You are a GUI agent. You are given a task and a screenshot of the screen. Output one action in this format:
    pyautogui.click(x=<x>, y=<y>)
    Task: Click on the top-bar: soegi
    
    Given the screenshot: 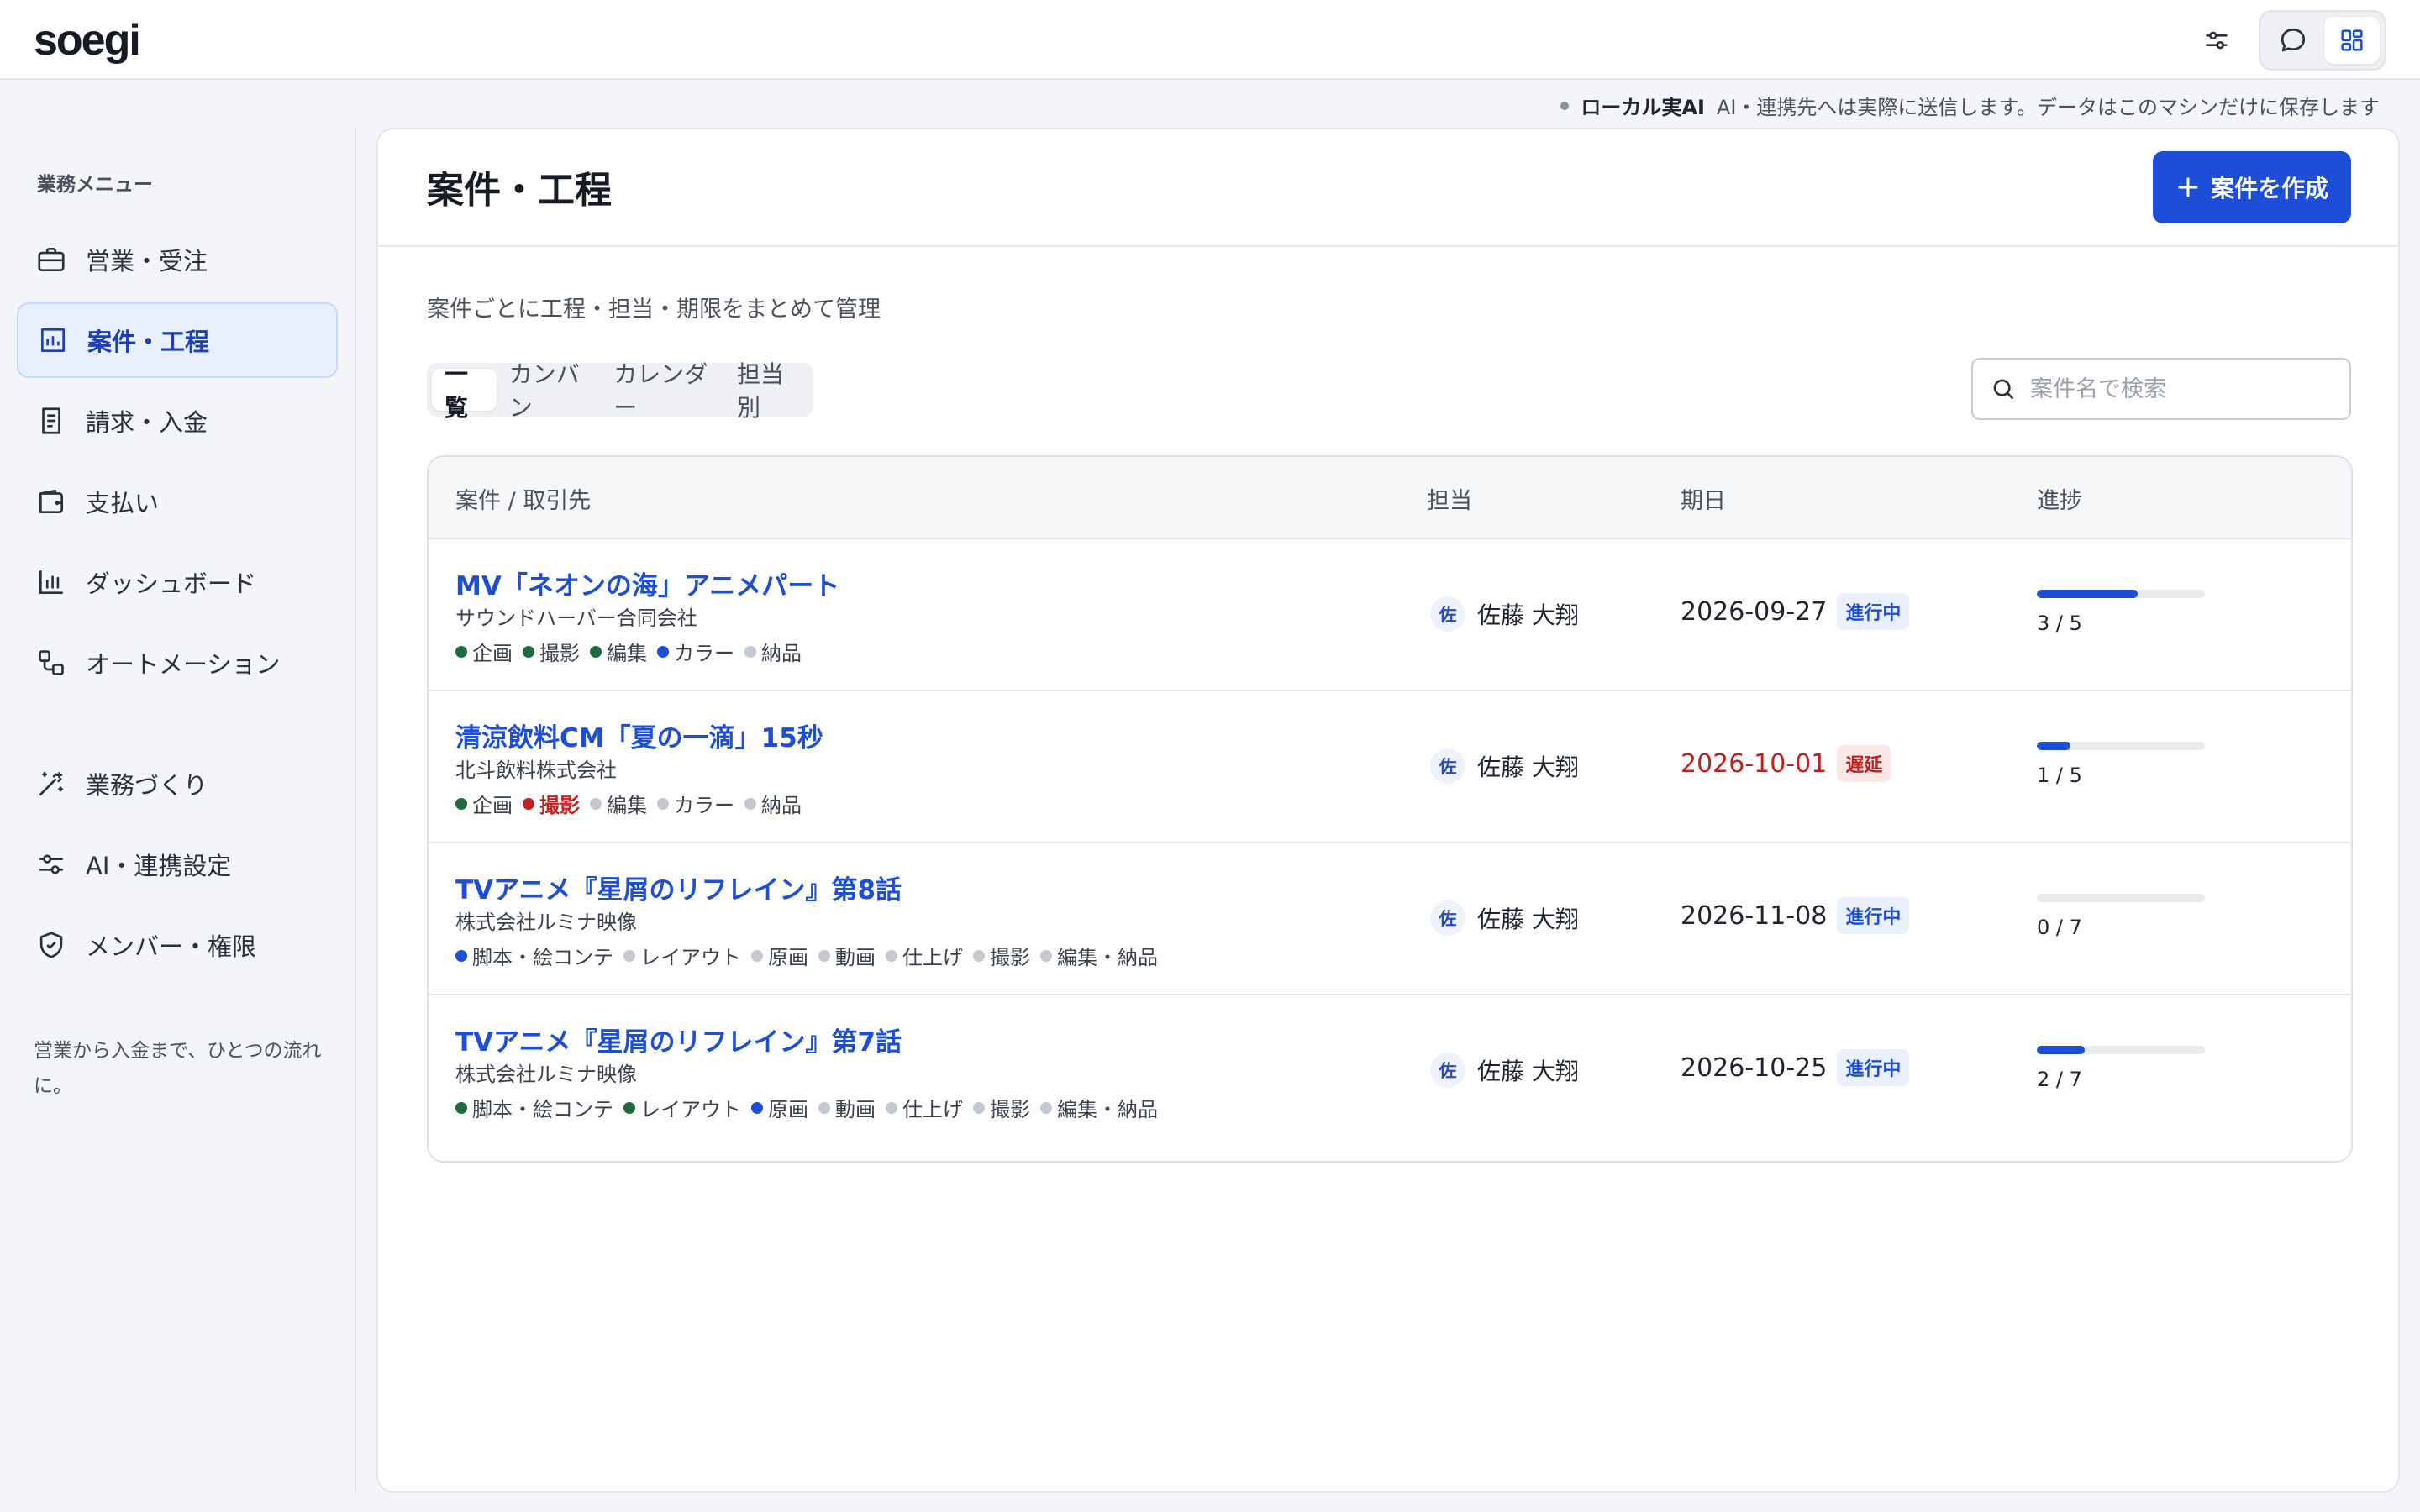 What is the action you would take?
    pyautogui.click(x=1210, y=40)
    